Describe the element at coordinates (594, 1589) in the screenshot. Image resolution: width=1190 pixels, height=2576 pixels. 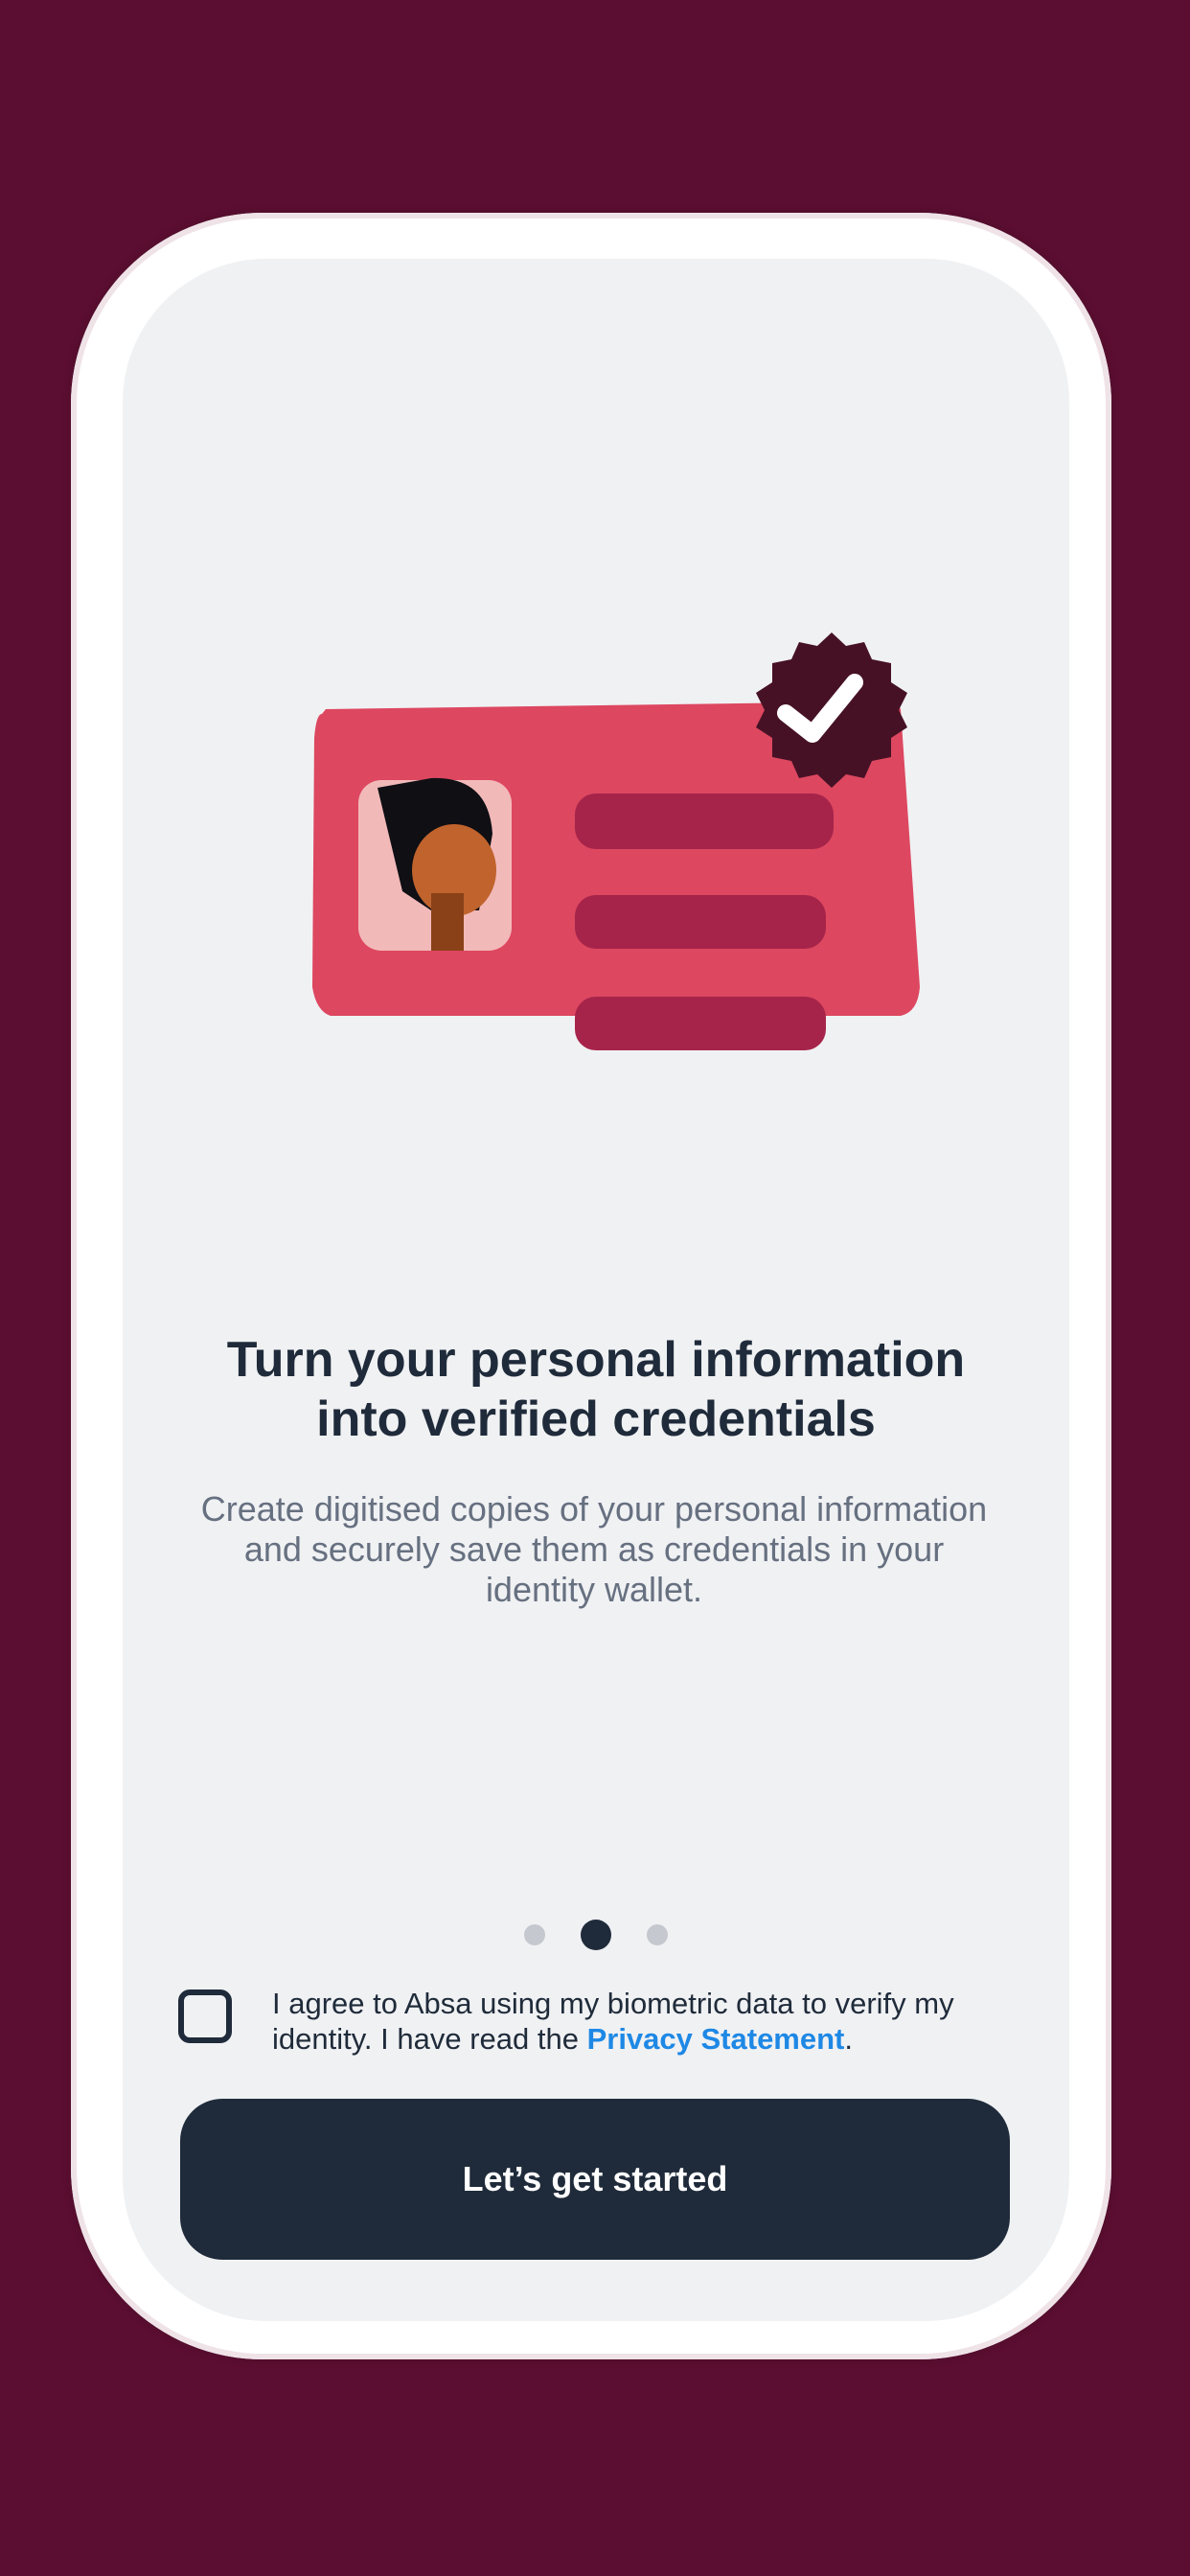
I see `description-line-3: identity wallet.` at that location.